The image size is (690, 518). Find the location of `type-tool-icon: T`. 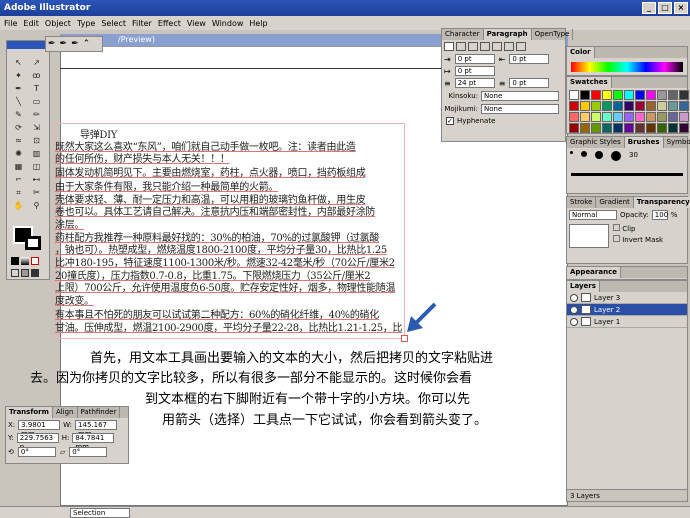

type-tool-icon: T is located at coordinates (36, 89).